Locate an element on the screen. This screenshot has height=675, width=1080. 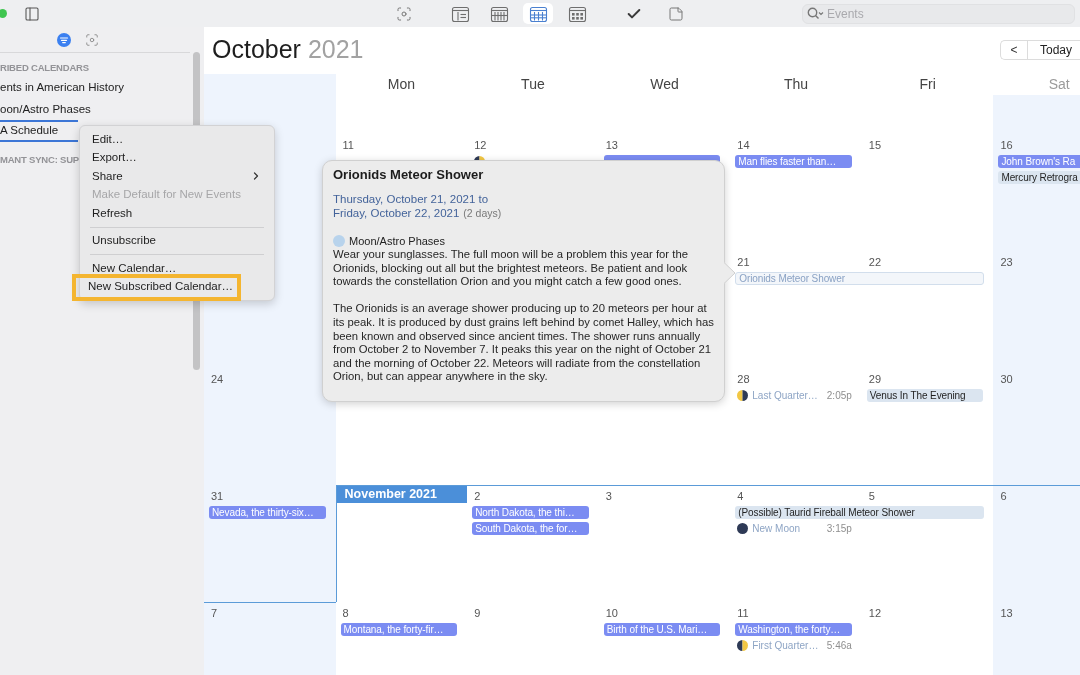
event-notes: The Orionids is an average shower producing up to 20 meteors per hour at its peak. It is produced by dust grains left behind by comet Halley, which has been known and observed since ancient times. The shower runs annually from October 2 to November 7. It peaks this year on the night of October 21 and the morning of October 22. Meteors will radiate from the constellation Orion, but can appear anywhere in the sky. is located at coordinates (524, 343).